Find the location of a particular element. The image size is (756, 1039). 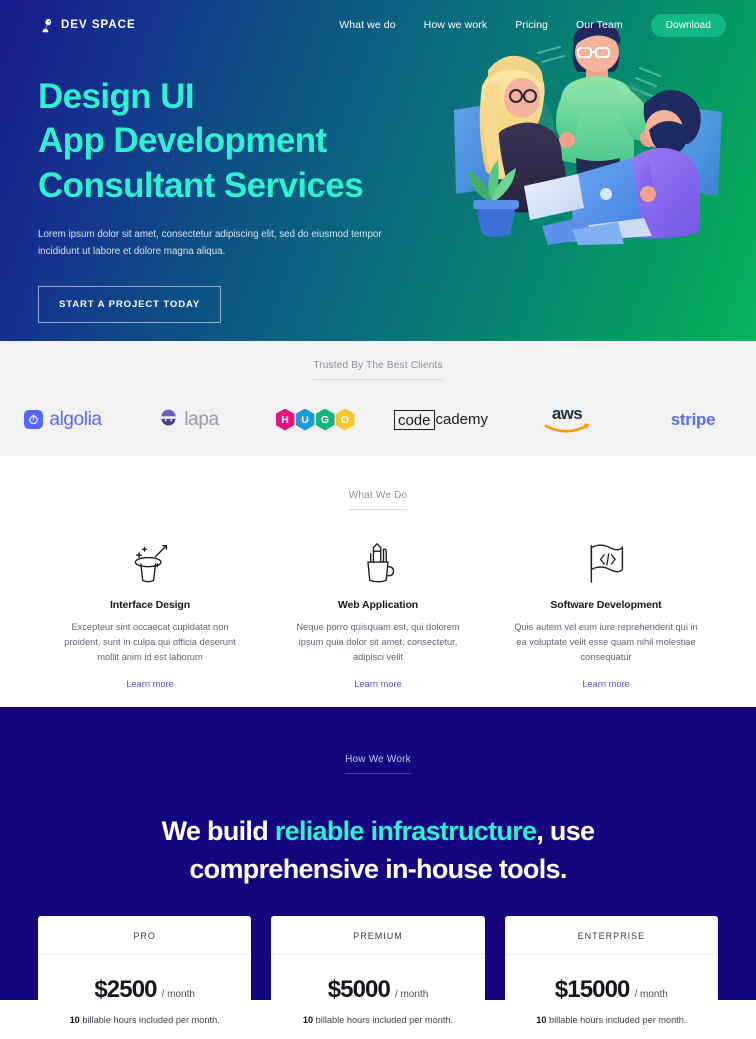

service-title: Software Development is located at coordinates (606, 605).